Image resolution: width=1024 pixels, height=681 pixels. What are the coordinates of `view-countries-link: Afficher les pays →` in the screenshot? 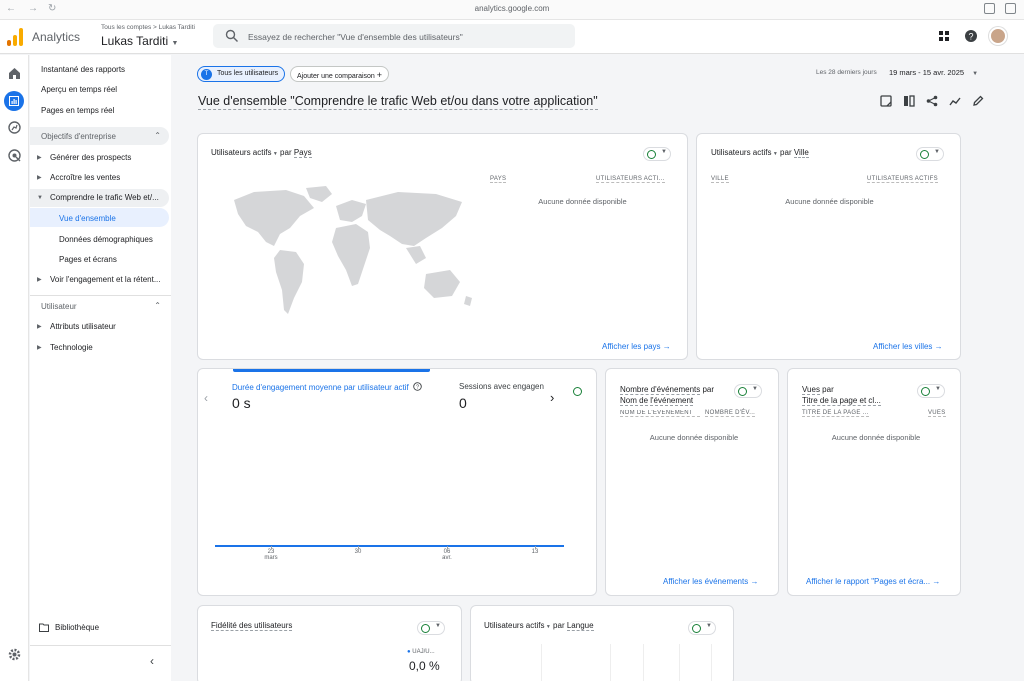 It's located at (636, 346).